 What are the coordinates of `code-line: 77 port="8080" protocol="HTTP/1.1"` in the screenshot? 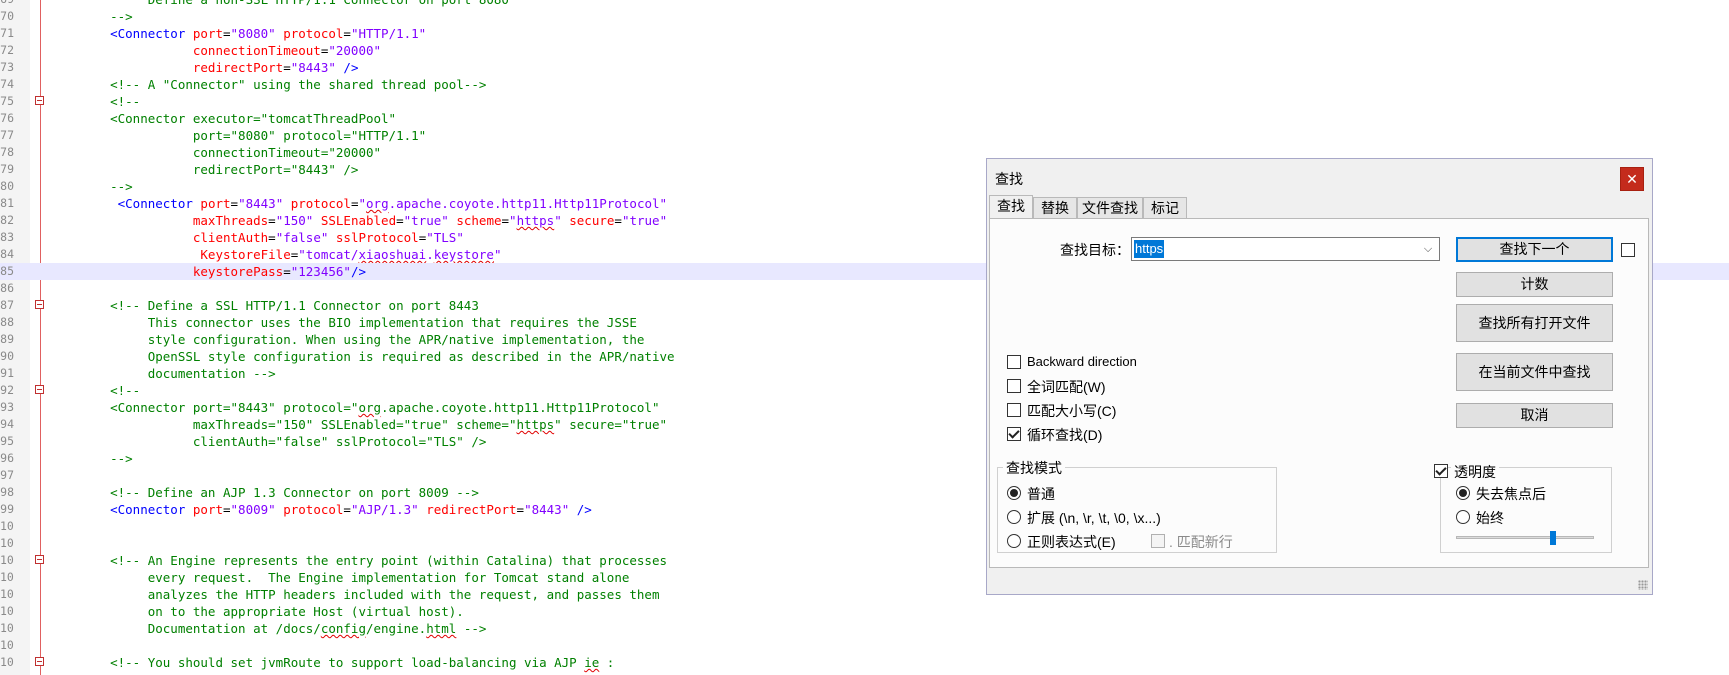 It's located at (864, 135).